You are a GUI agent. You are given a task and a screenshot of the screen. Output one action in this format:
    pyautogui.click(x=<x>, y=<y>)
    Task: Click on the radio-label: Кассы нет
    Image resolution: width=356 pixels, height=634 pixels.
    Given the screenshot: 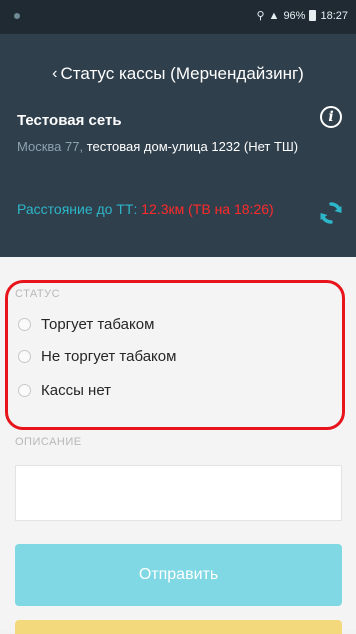 What is the action you would take?
    pyautogui.click(x=76, y=390)
    